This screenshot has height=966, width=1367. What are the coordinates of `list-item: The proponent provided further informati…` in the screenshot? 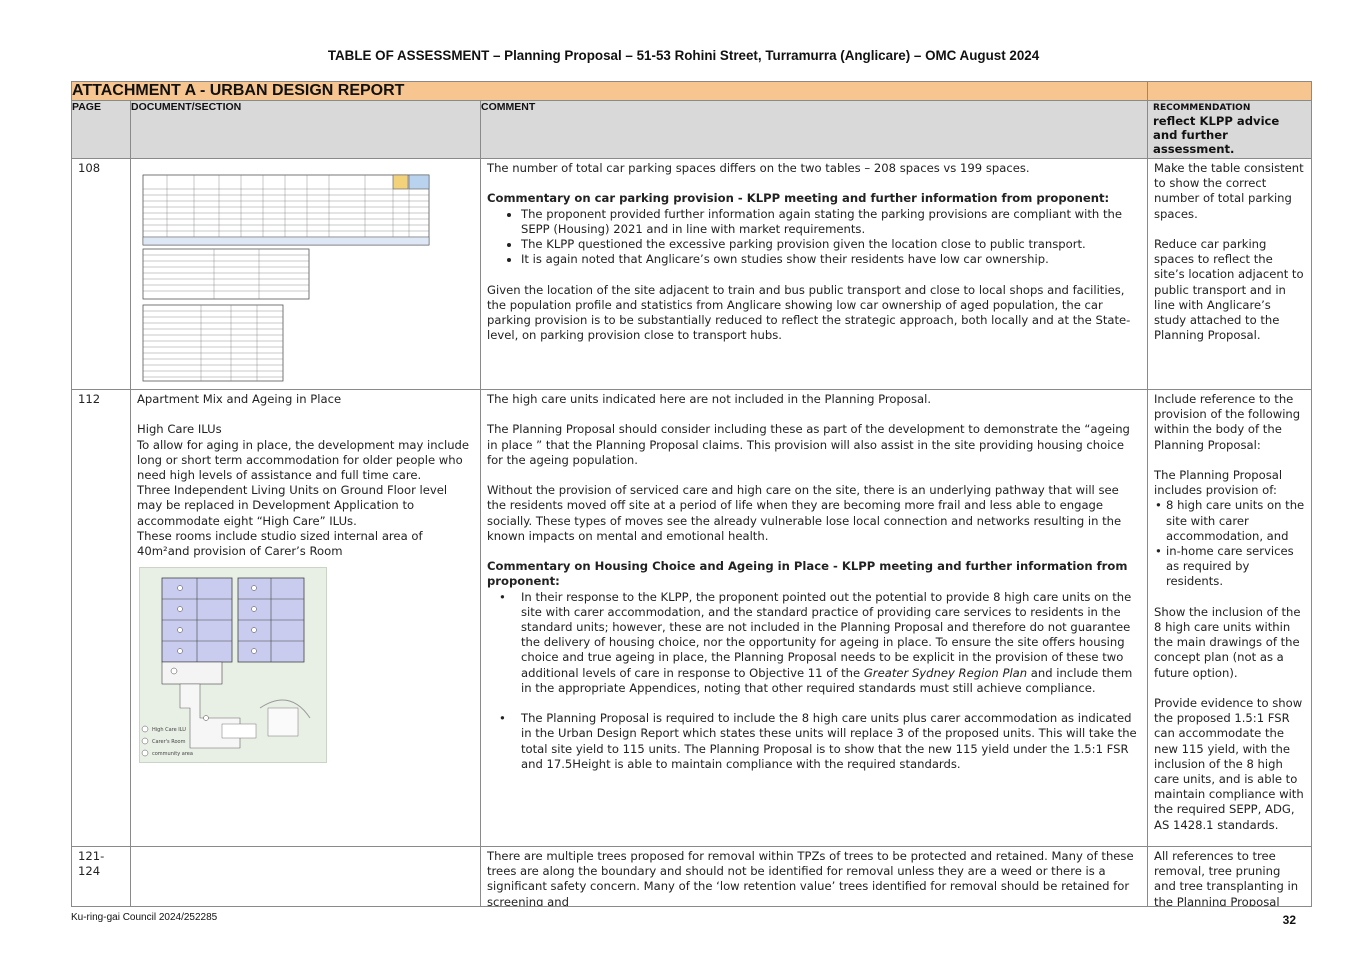 It's located at (831, 222).